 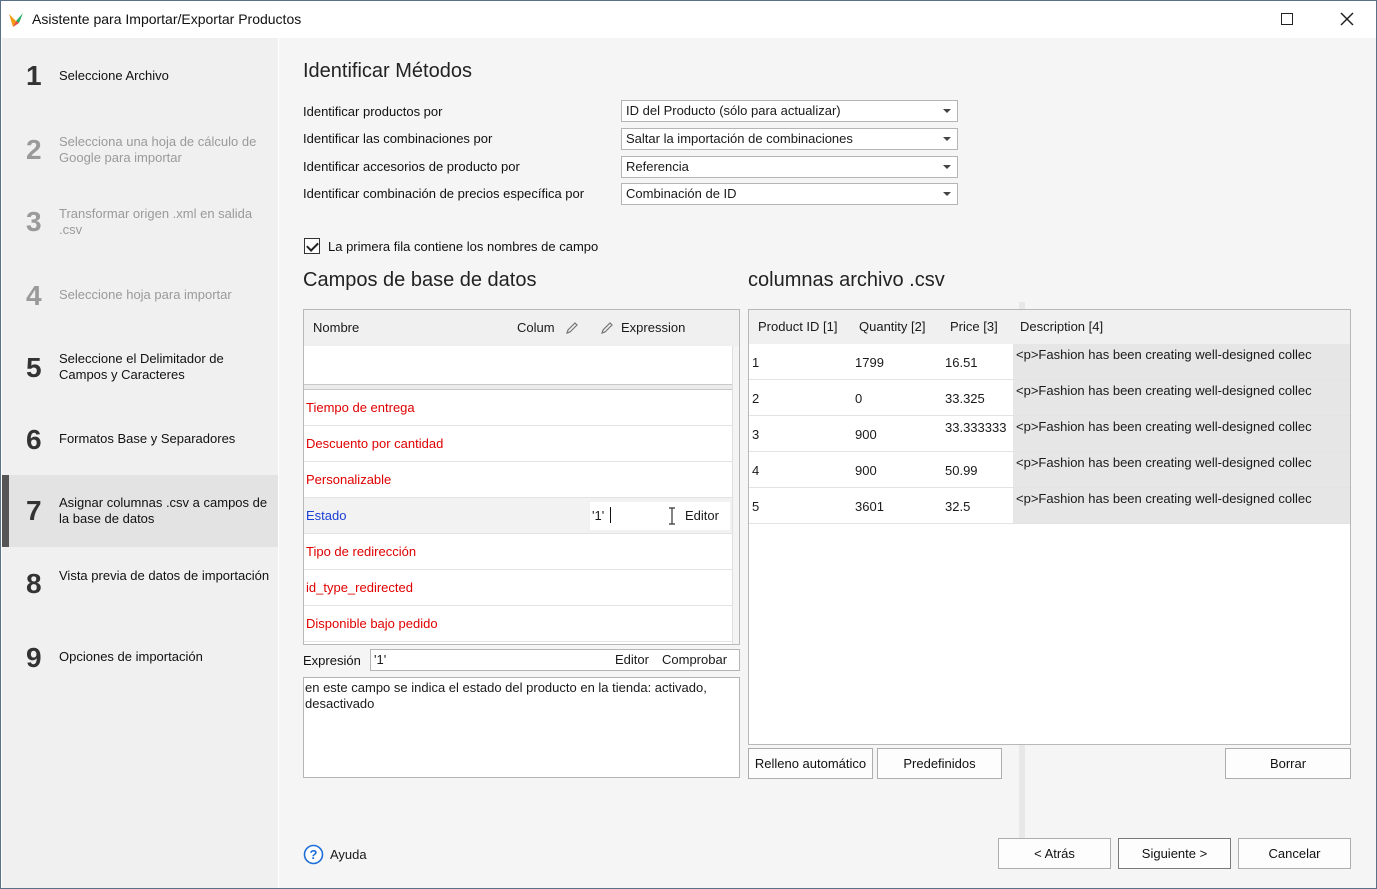 What do you see at coordinates (518, 408) in the screenshot?
I see `table-row: Tiempo de entrega` at bounding box center [518, 408].